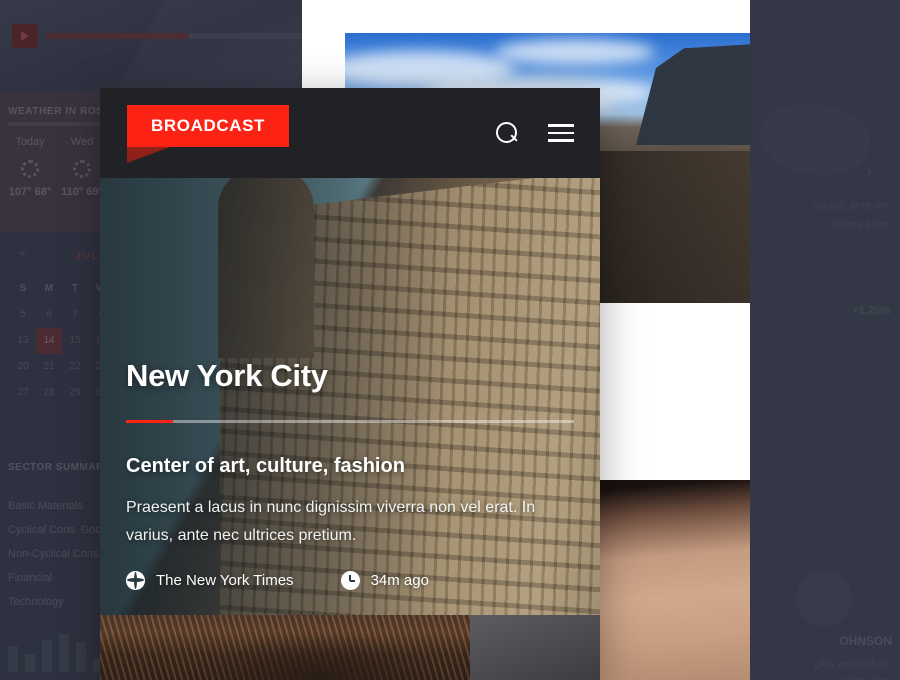 The image size is (900, 680). What do you see at coordinates (49, 315) in the screenshot?
I see `calendar-day: 6` at bounding box center [49, 315].